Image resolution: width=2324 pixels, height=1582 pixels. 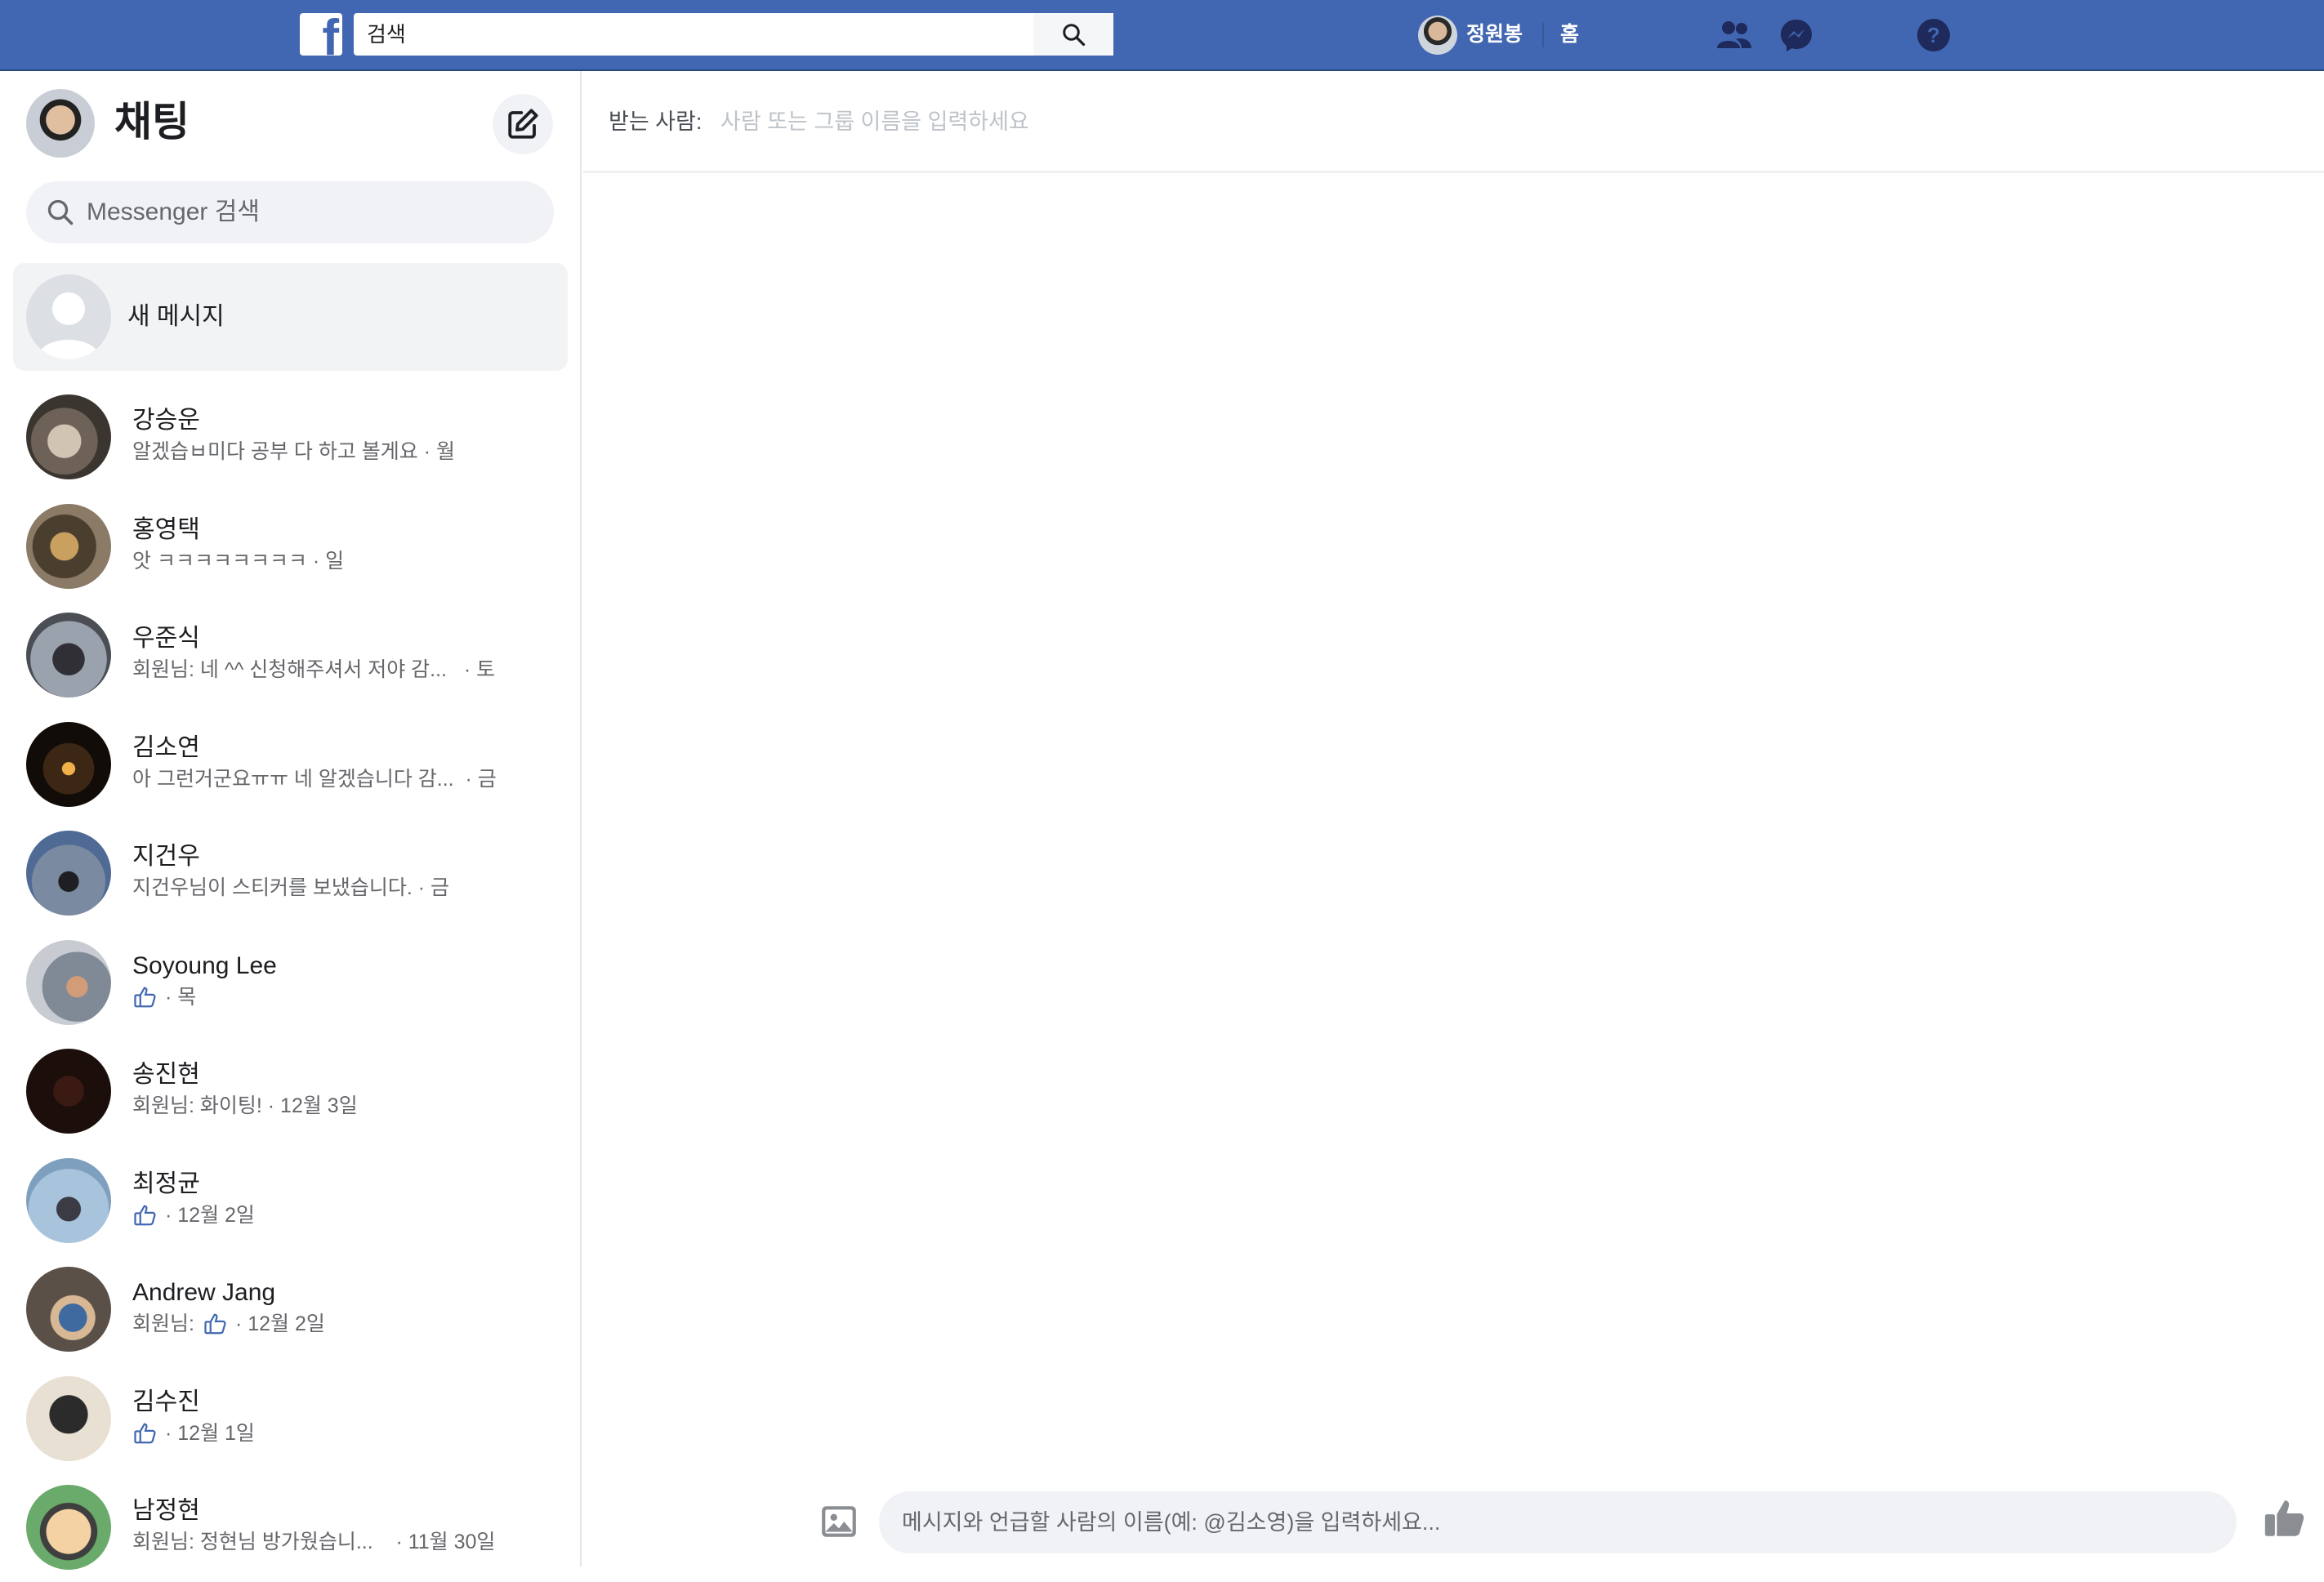 I want to click on search-button, so click(x=1073, y=34).